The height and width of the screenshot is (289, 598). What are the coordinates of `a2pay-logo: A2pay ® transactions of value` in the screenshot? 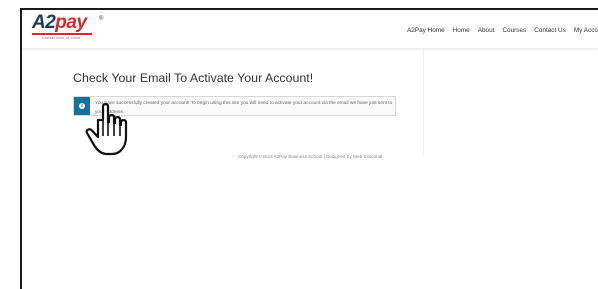 It's located at (77, 28).